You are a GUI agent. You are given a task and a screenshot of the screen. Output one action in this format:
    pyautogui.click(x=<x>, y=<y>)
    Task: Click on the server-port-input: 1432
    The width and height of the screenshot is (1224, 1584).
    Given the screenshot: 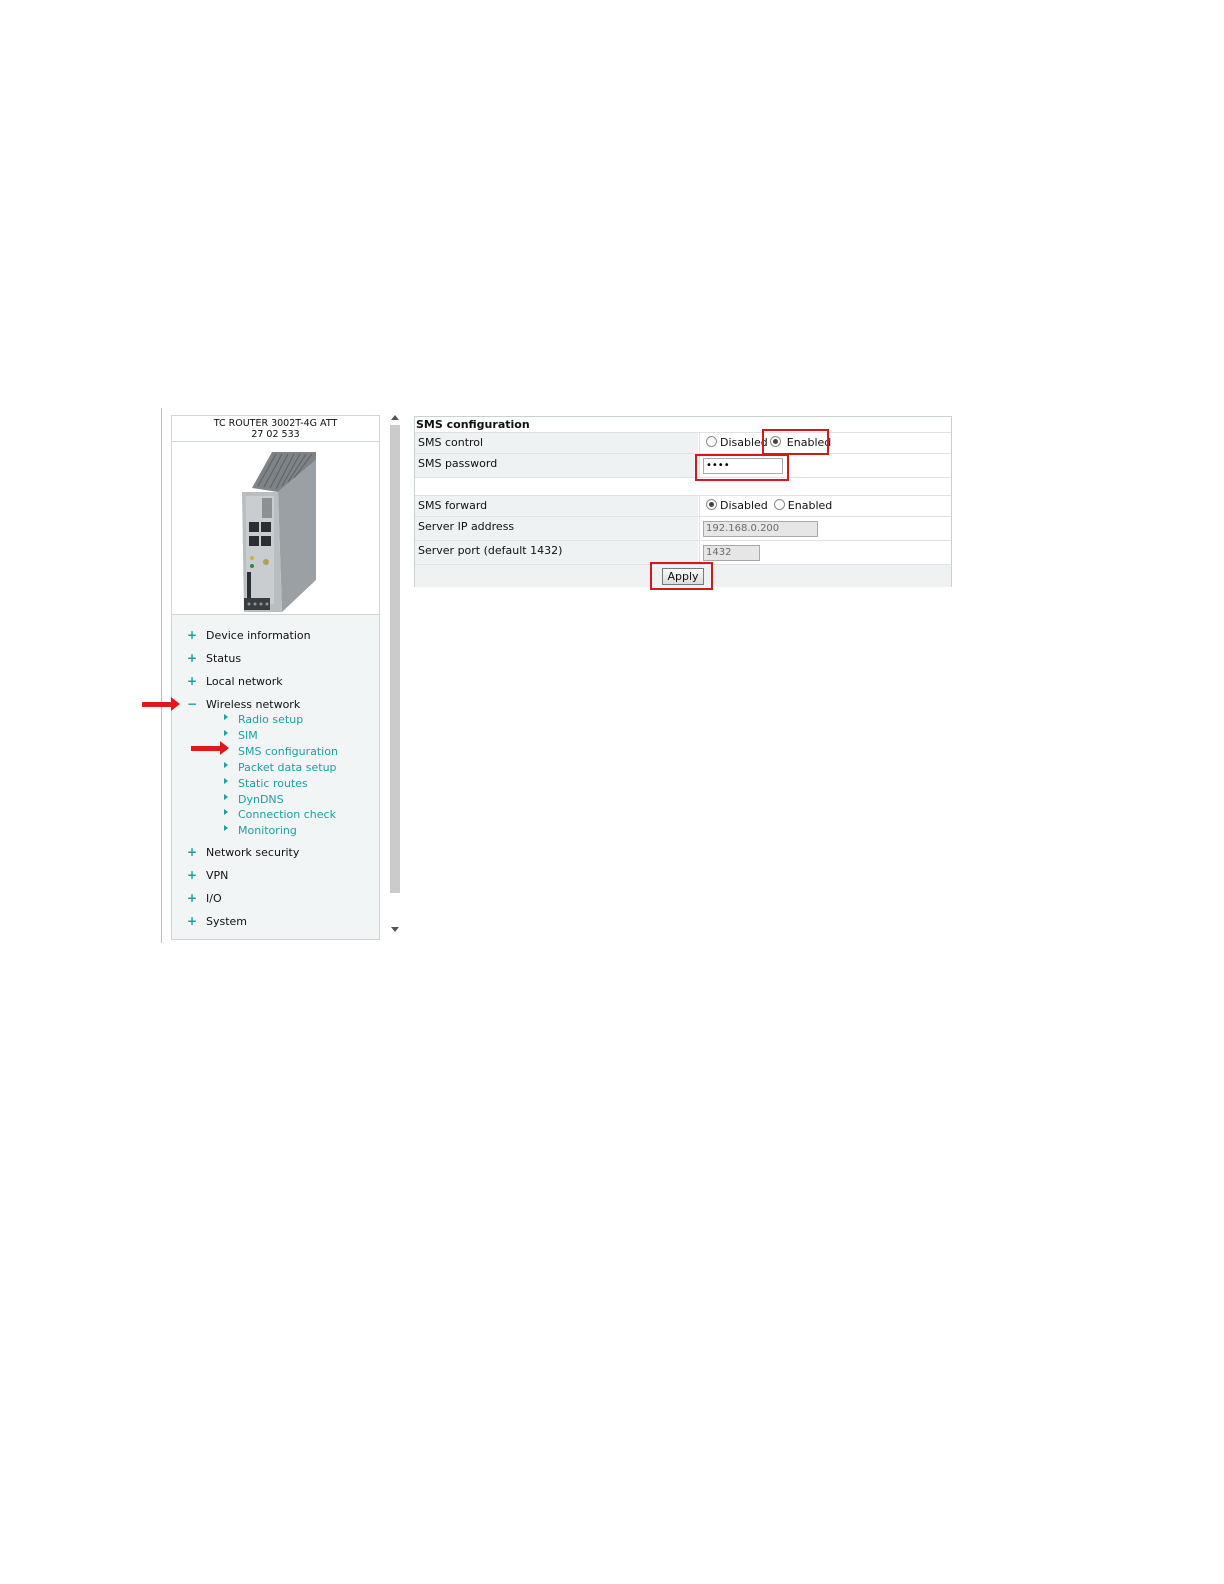 What is the action you would take?
    pyautogui.click(x=731, y=553)
    